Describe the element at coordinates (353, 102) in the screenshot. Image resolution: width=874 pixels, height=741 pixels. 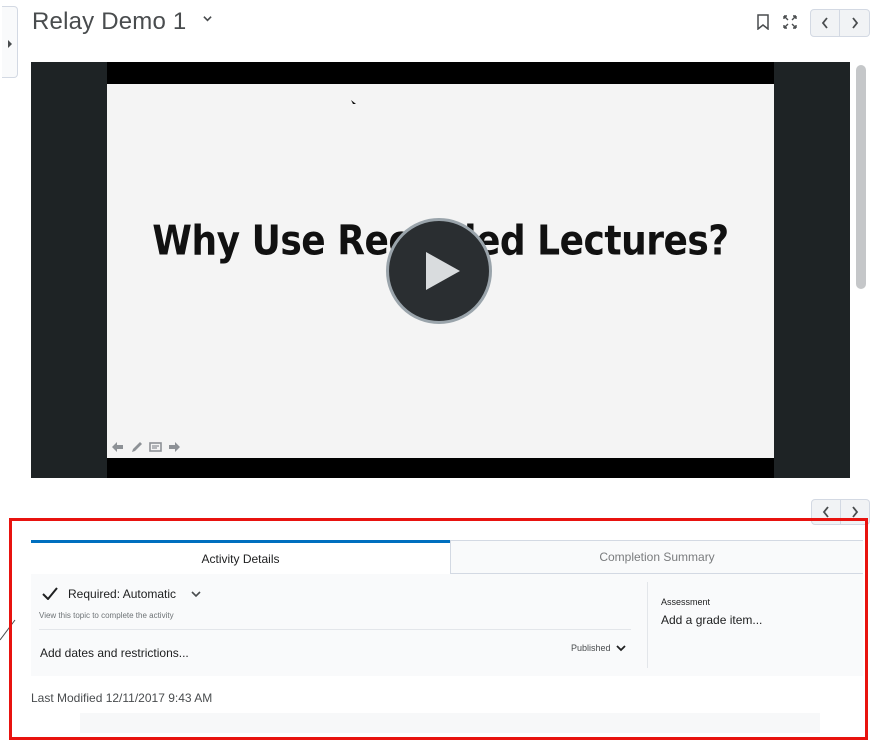
I see `mouse-cursor-icon` at that location.